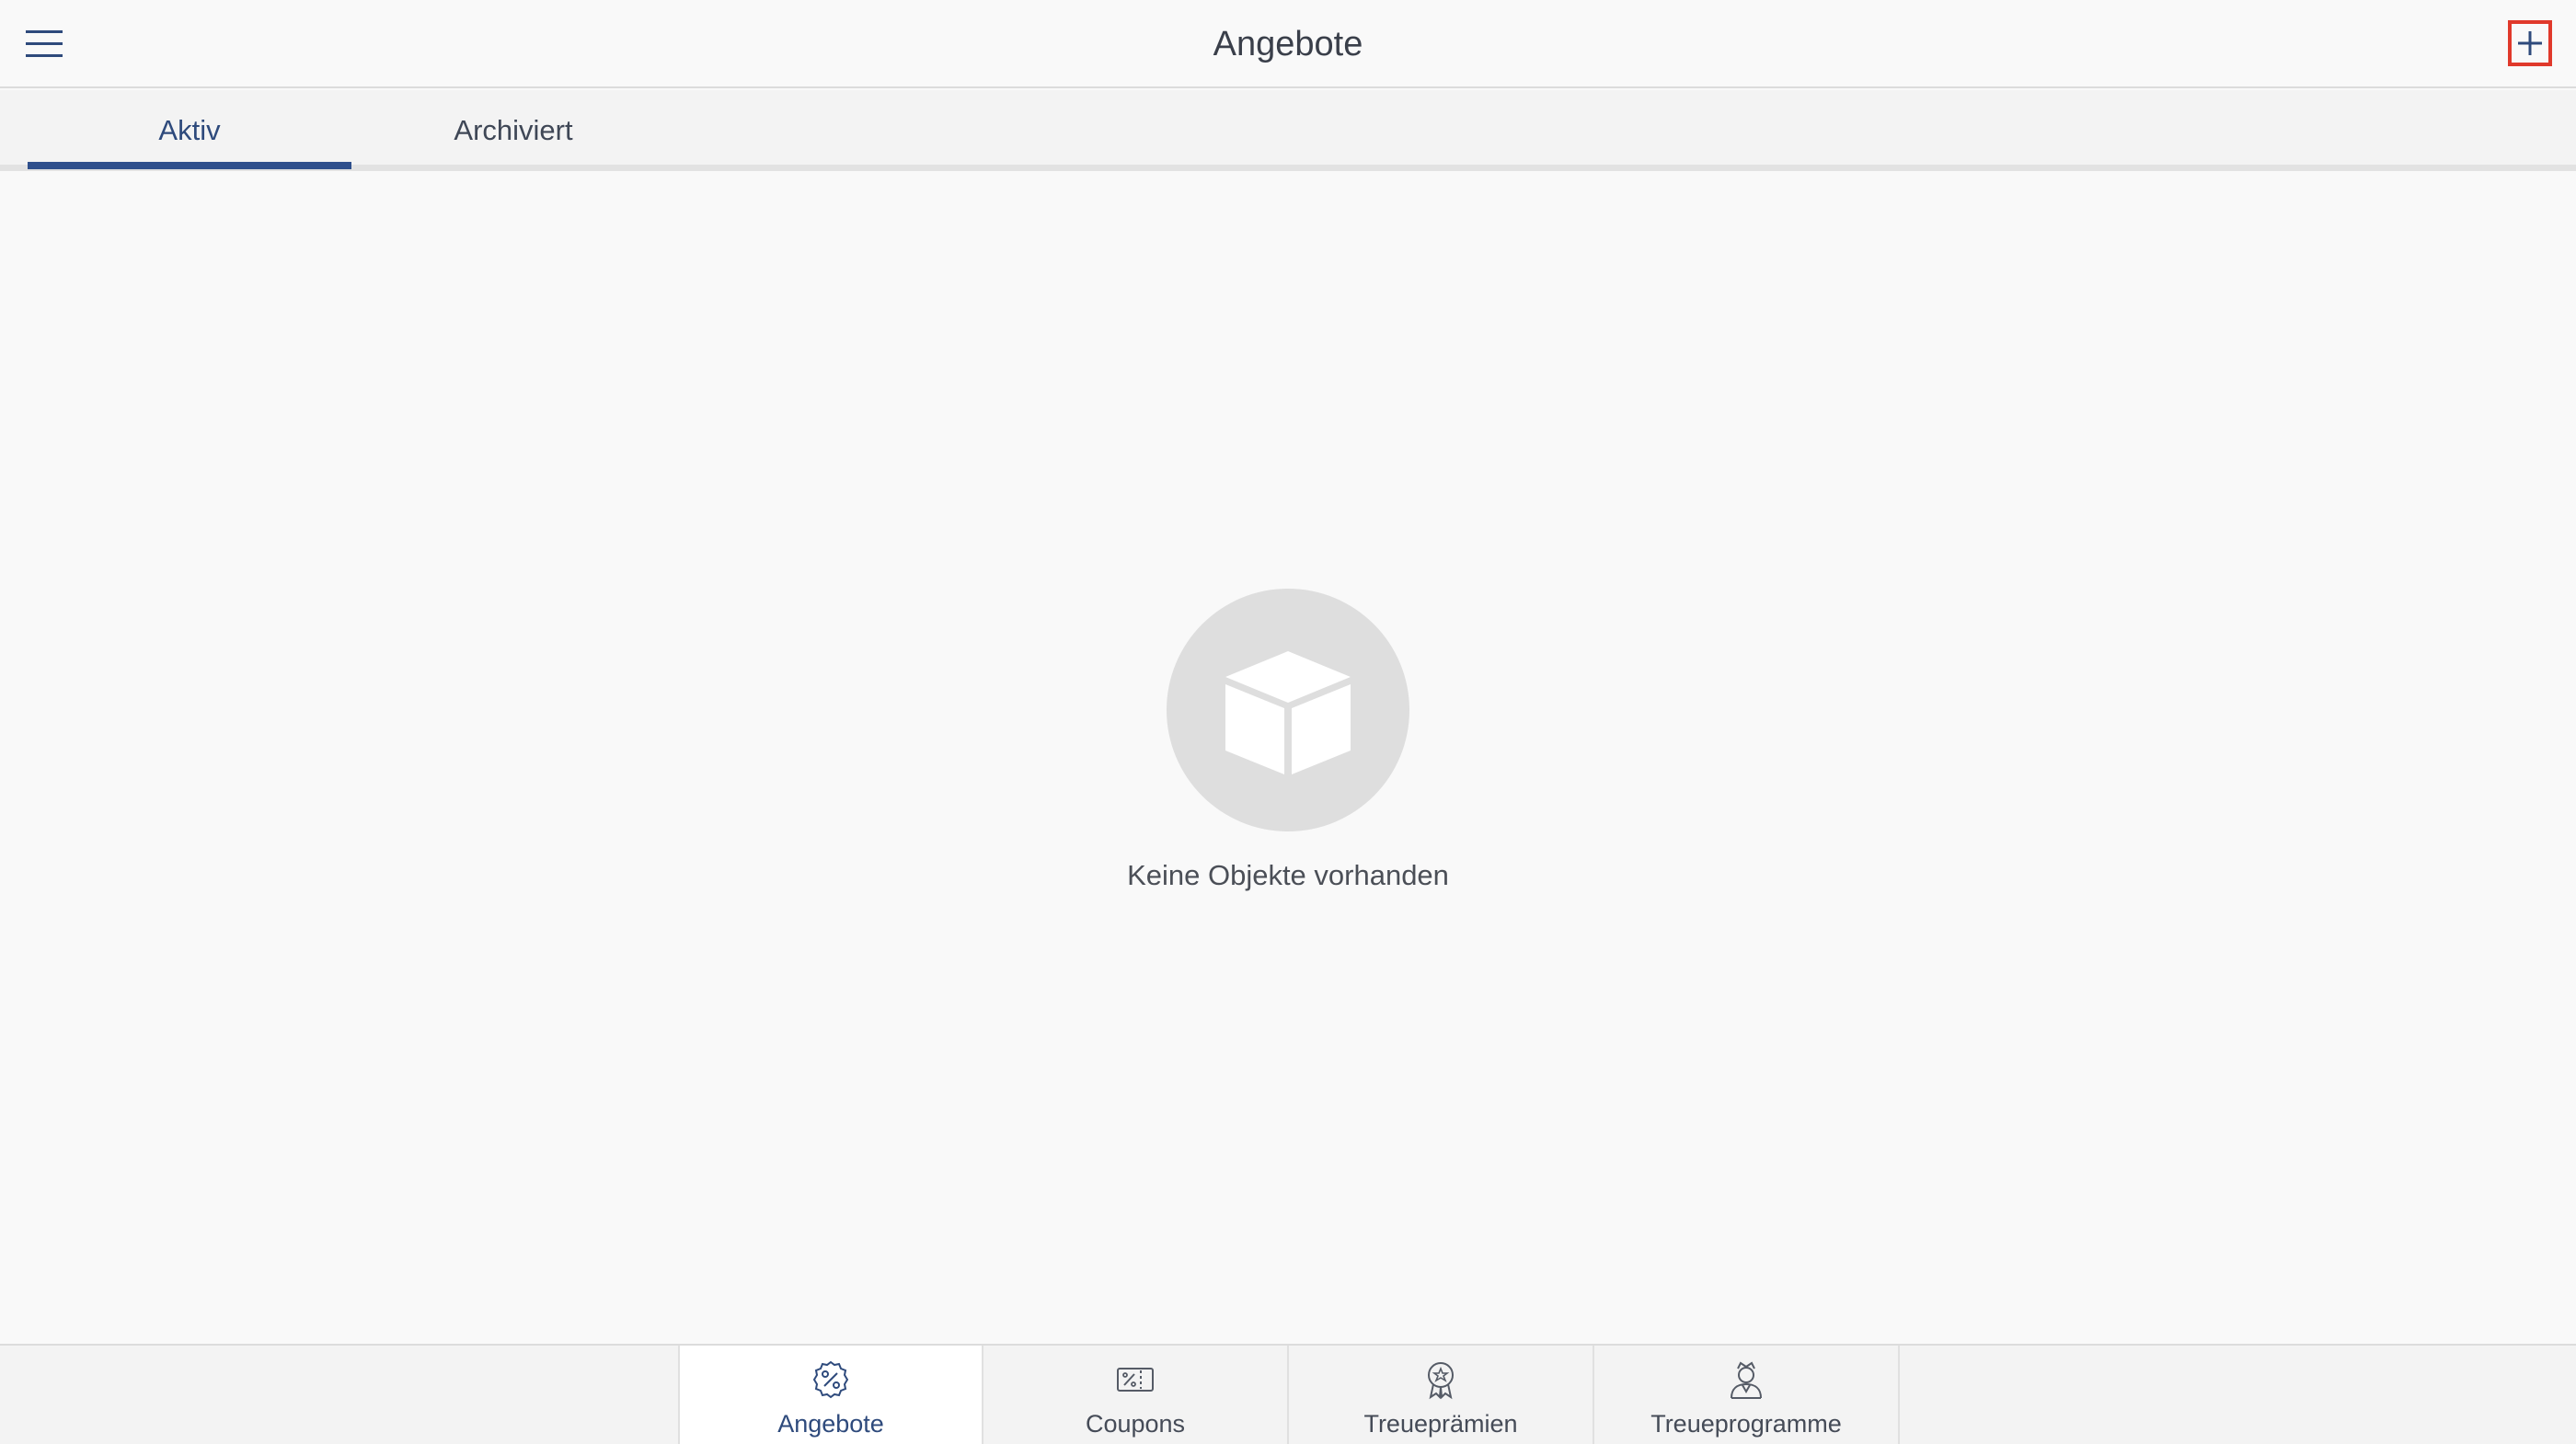  I want to click on nav-label-treueprogramme: Treueprogramme, so click(1746, 1424).